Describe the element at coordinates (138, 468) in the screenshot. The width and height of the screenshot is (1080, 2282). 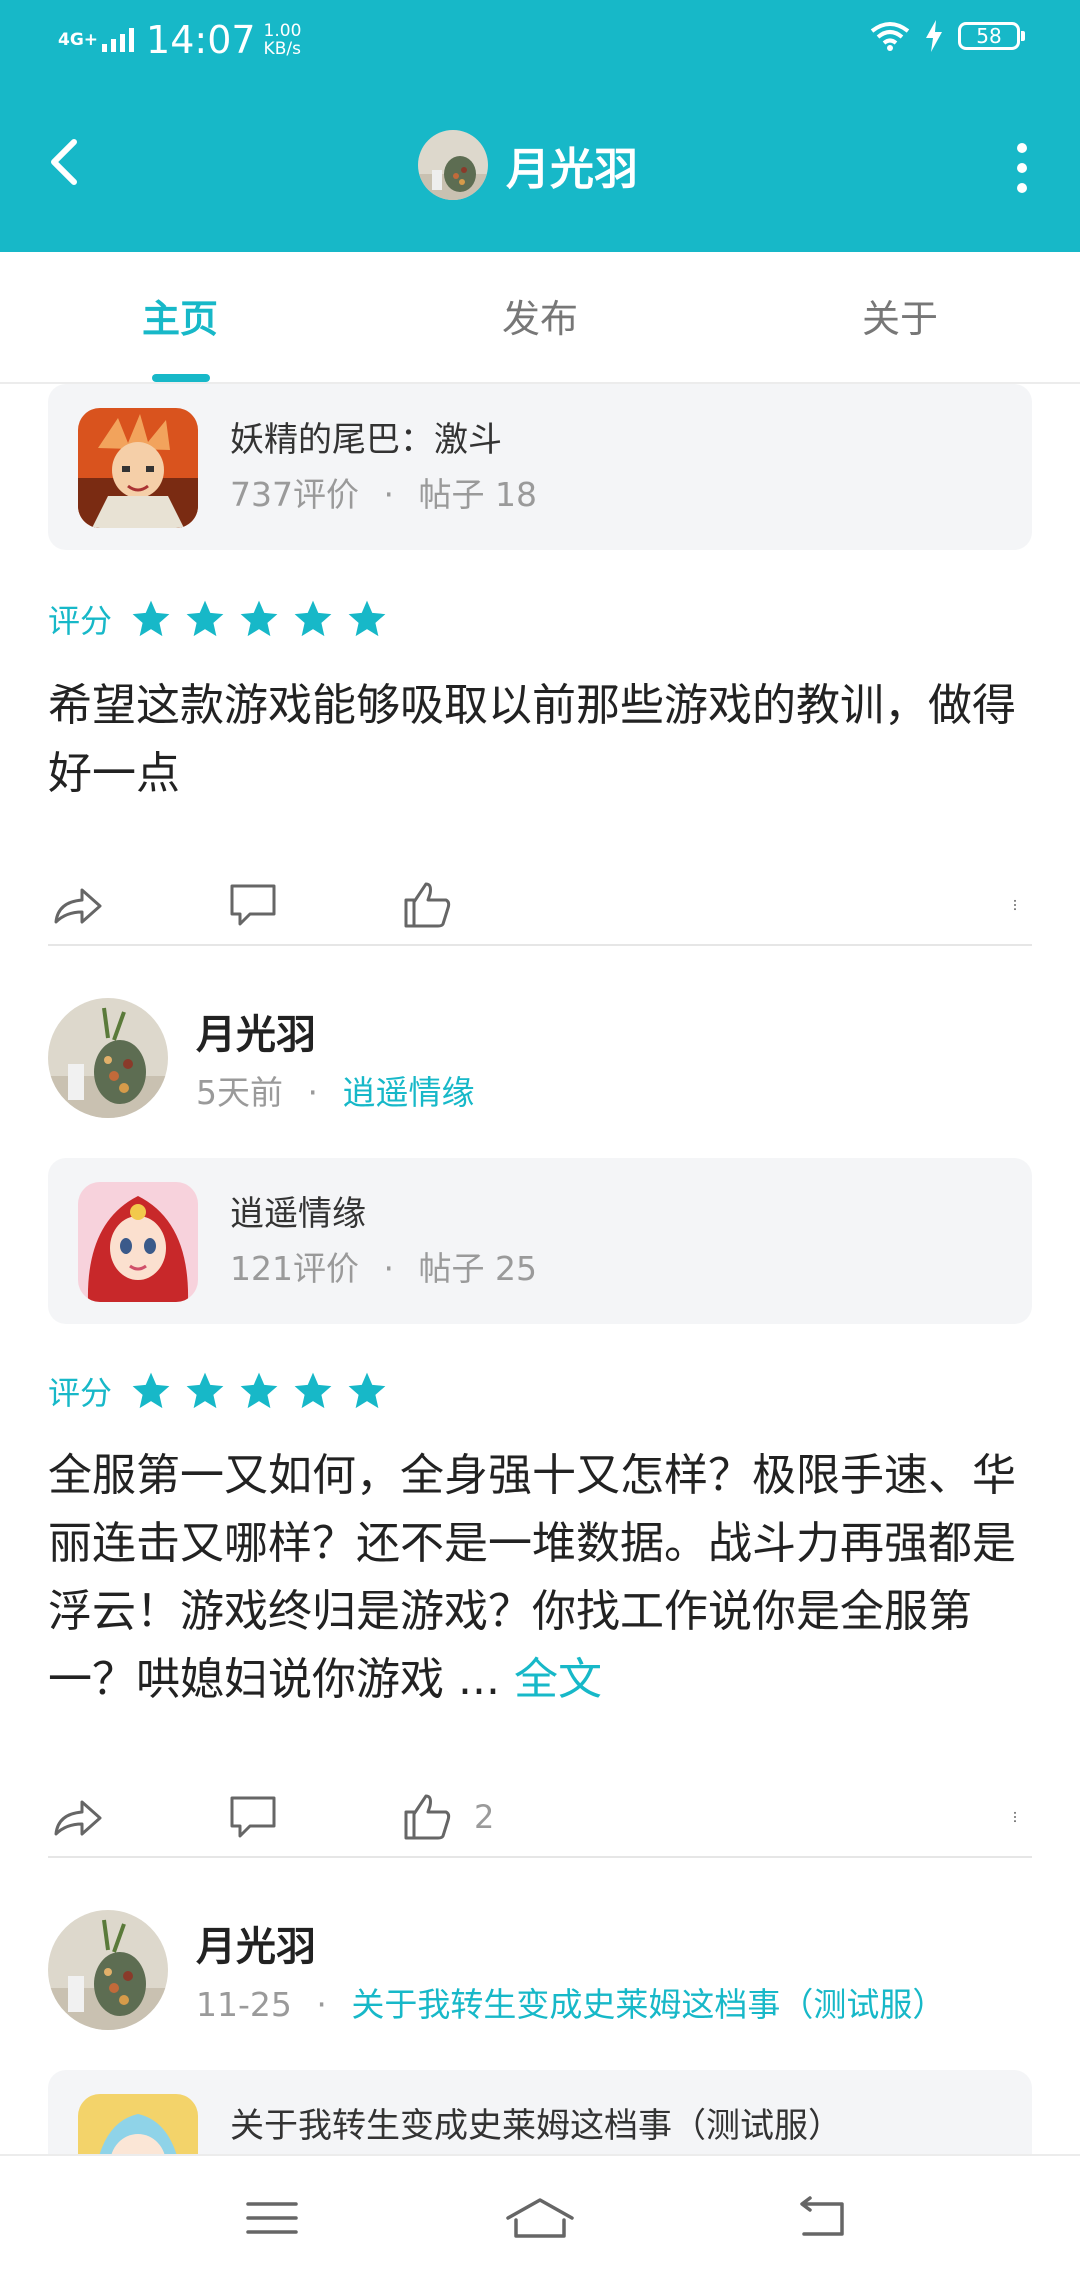
I see `anime-hero-icon` at that location.